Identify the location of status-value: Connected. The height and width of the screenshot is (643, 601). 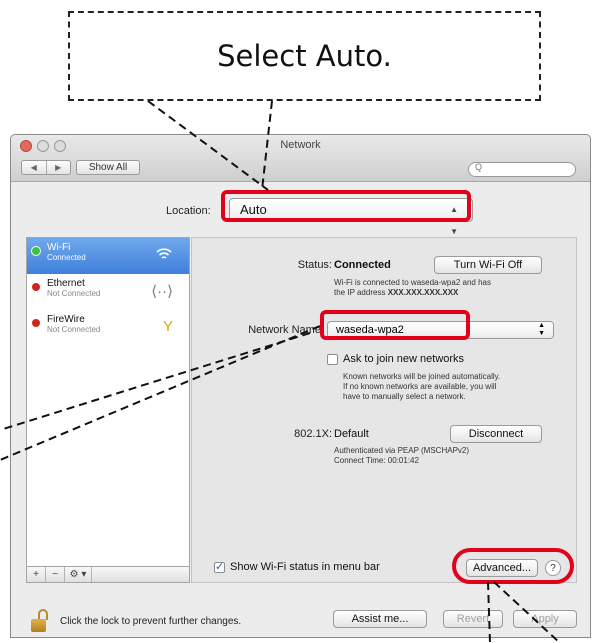
(362, 265).